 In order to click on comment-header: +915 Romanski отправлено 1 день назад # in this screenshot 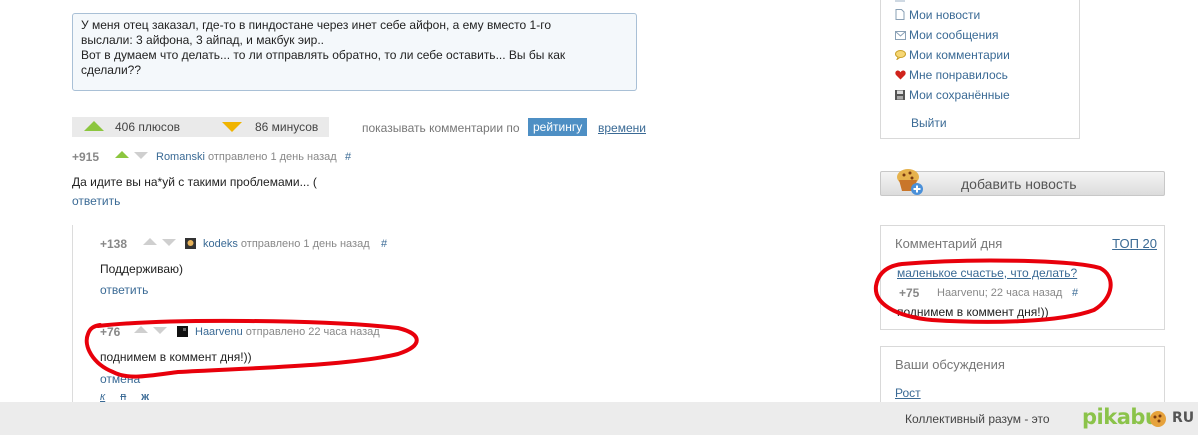, I will do `click(322, 158)`.